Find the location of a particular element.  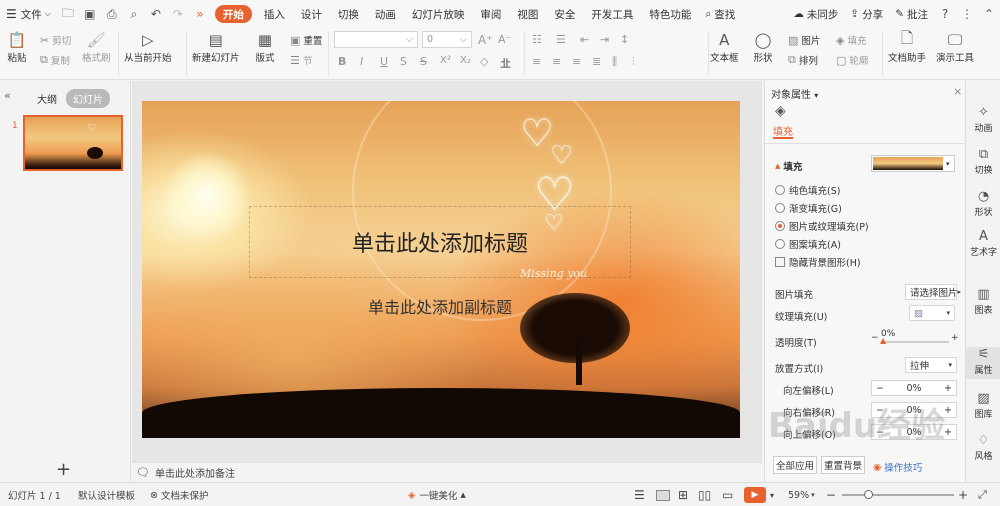

copy-button: ⧉ 复制 is located at coordinates (55, 60).